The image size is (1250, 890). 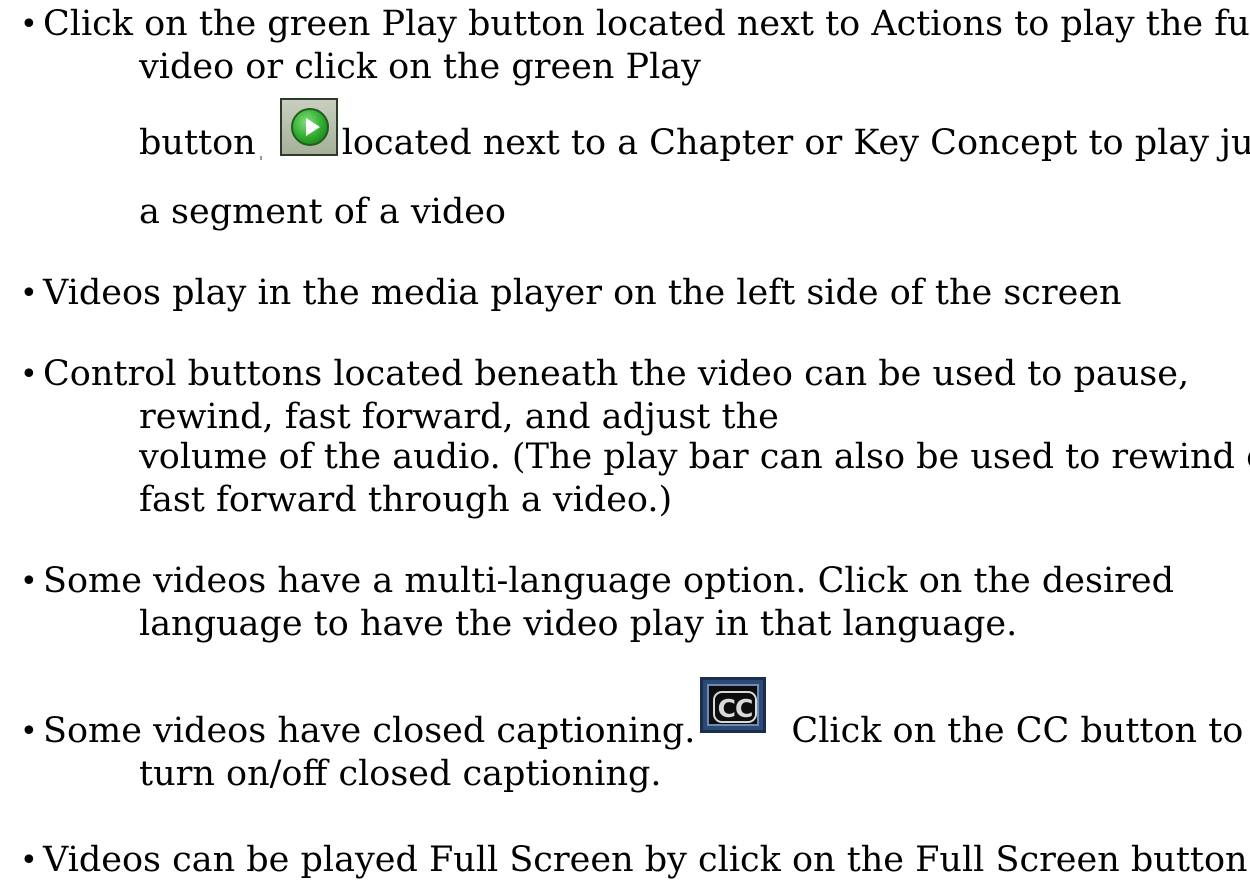 I want to click on divider-mark, so click(x=260, y=158).